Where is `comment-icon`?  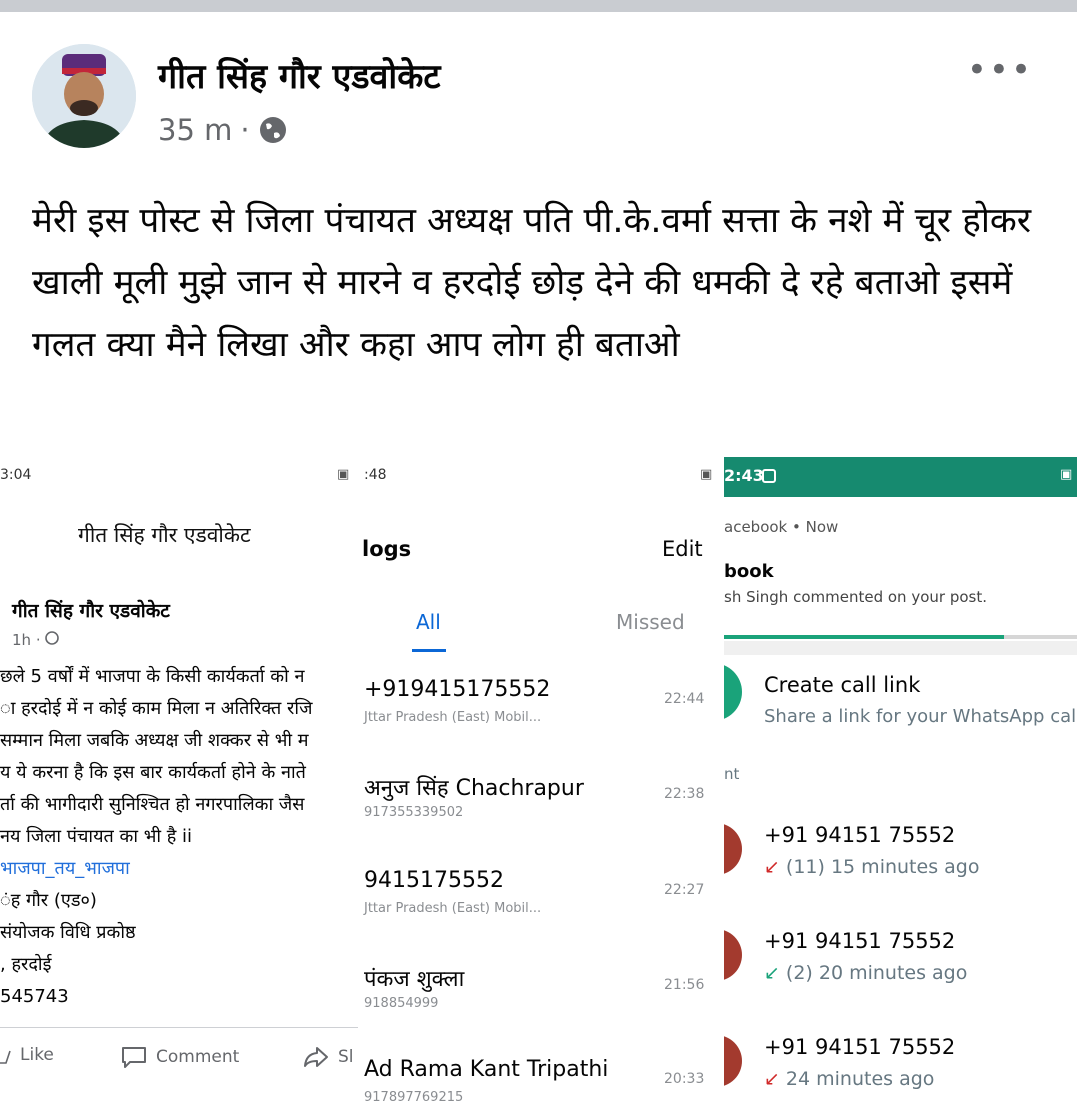 comment-icon is located at coordinates (134, 1057).